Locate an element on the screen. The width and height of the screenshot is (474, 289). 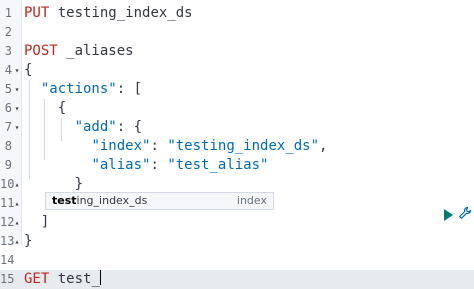
code-text: "index": "testing_index_ds", is located at coordinates (175, 146).